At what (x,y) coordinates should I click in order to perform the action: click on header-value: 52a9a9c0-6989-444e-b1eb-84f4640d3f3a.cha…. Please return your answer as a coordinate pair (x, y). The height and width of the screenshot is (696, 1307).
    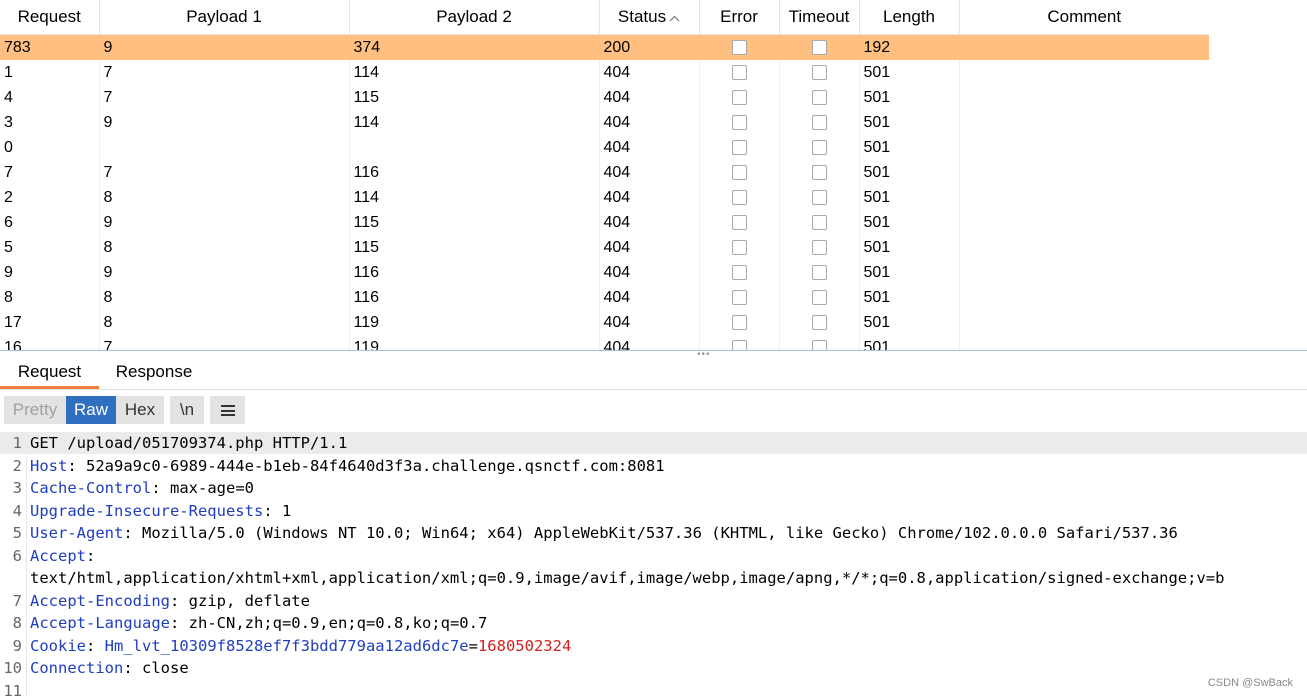
    Looking at the image, I should click on (375, 465).